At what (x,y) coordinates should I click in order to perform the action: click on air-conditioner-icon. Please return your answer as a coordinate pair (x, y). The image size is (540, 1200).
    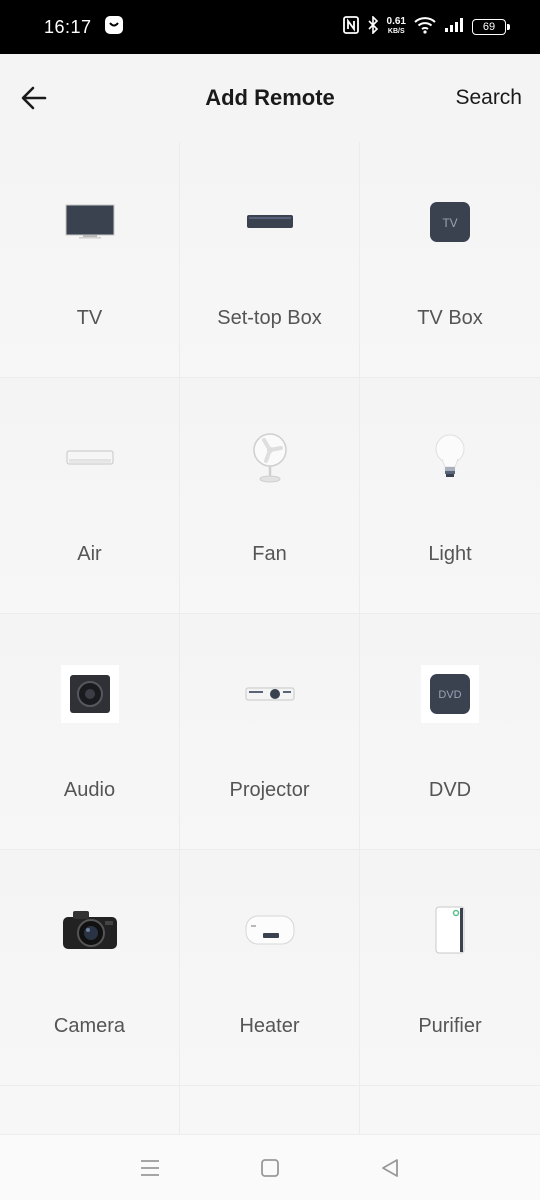
    Looking at the image, I should click on (90, 458).